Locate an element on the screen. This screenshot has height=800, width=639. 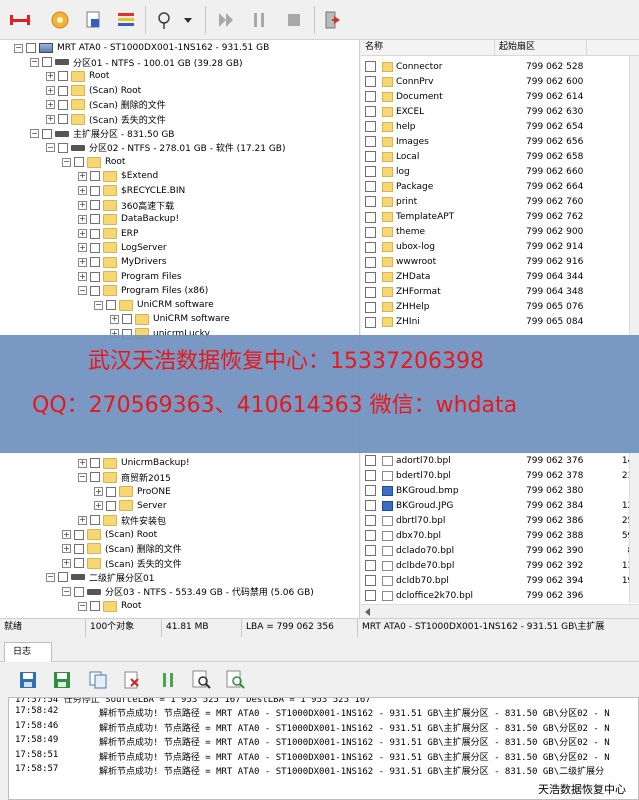
tree-node: − 二级扩展分区01 is located at coordinates (100, 577).